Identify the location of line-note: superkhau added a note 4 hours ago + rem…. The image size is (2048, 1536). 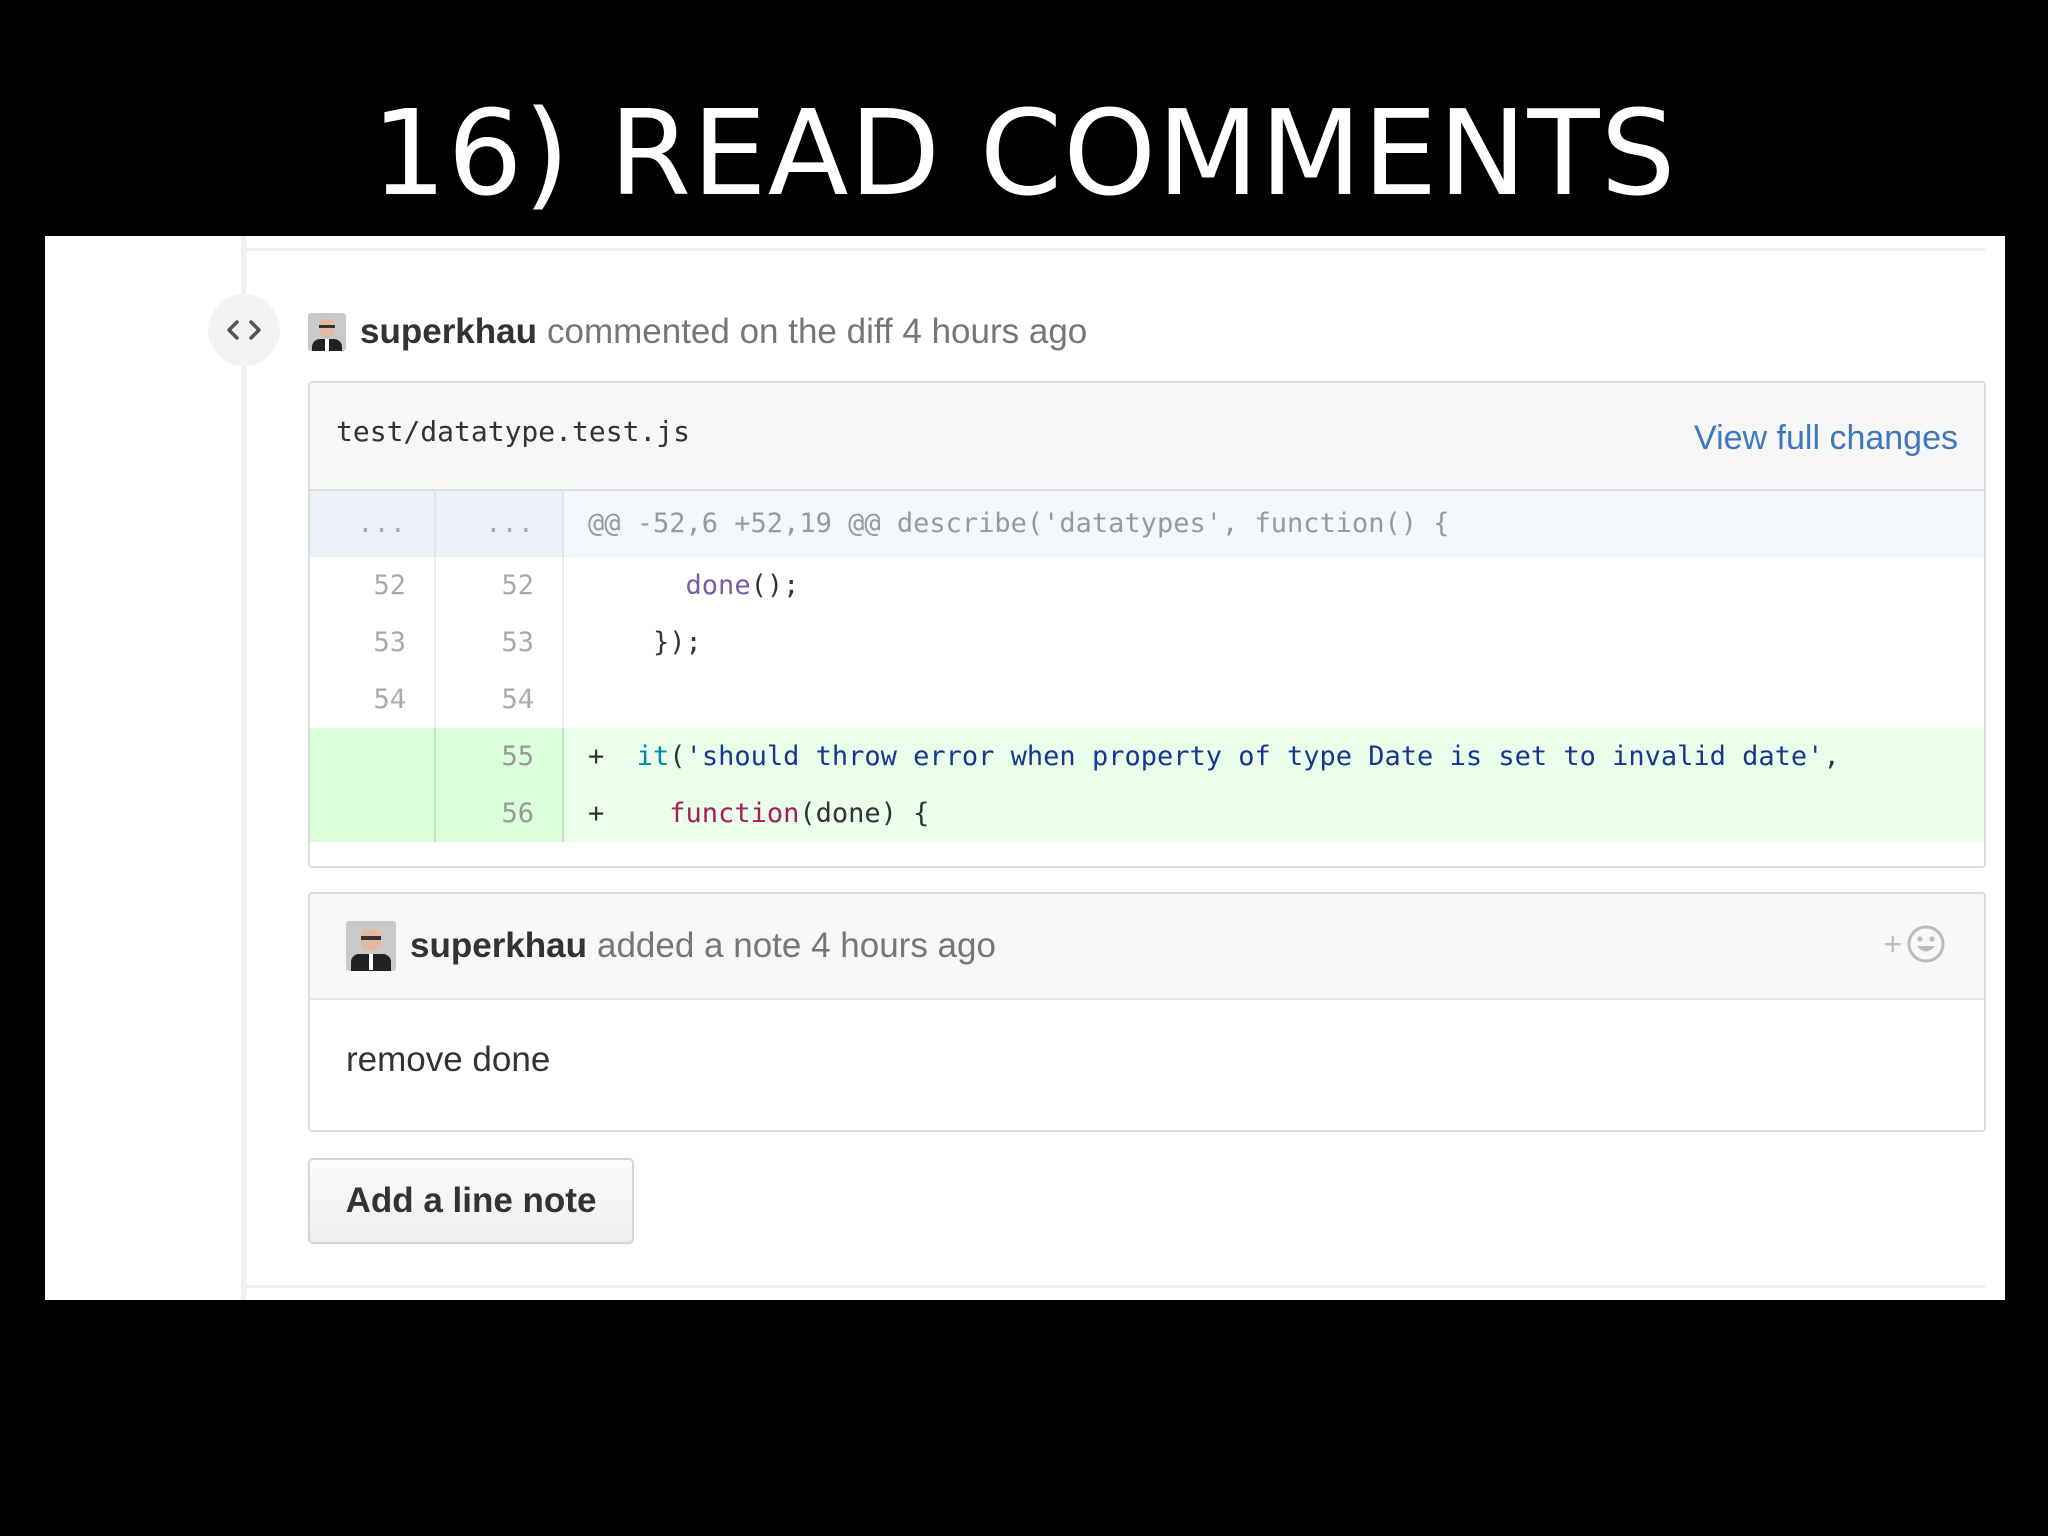
(1147, 1012).